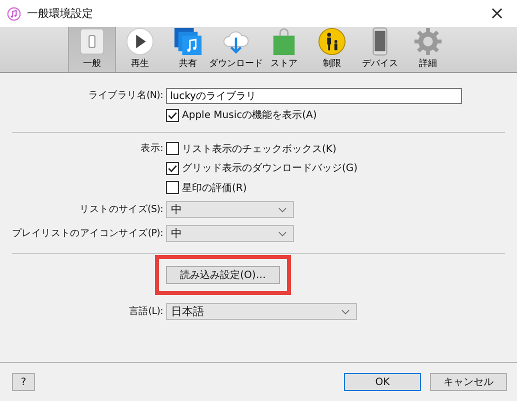 The image size is (517, 401). Describe the element at coordinates (261, 311) in the screenshot. I see `language-dropdown: 日本語` at that location.